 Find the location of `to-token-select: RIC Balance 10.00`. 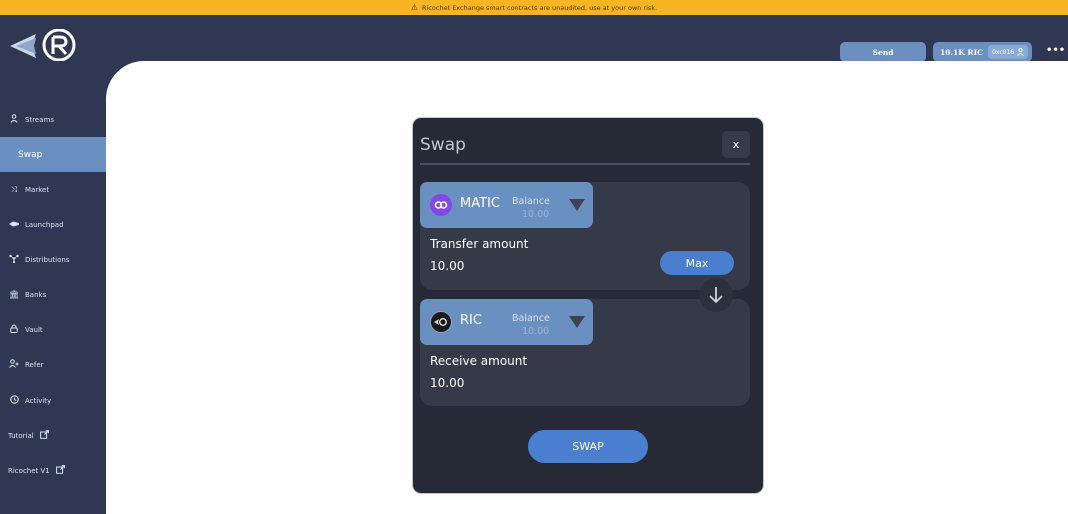

to-token-select: RIC Balance 10.00 is located at coordinates (506, 322).